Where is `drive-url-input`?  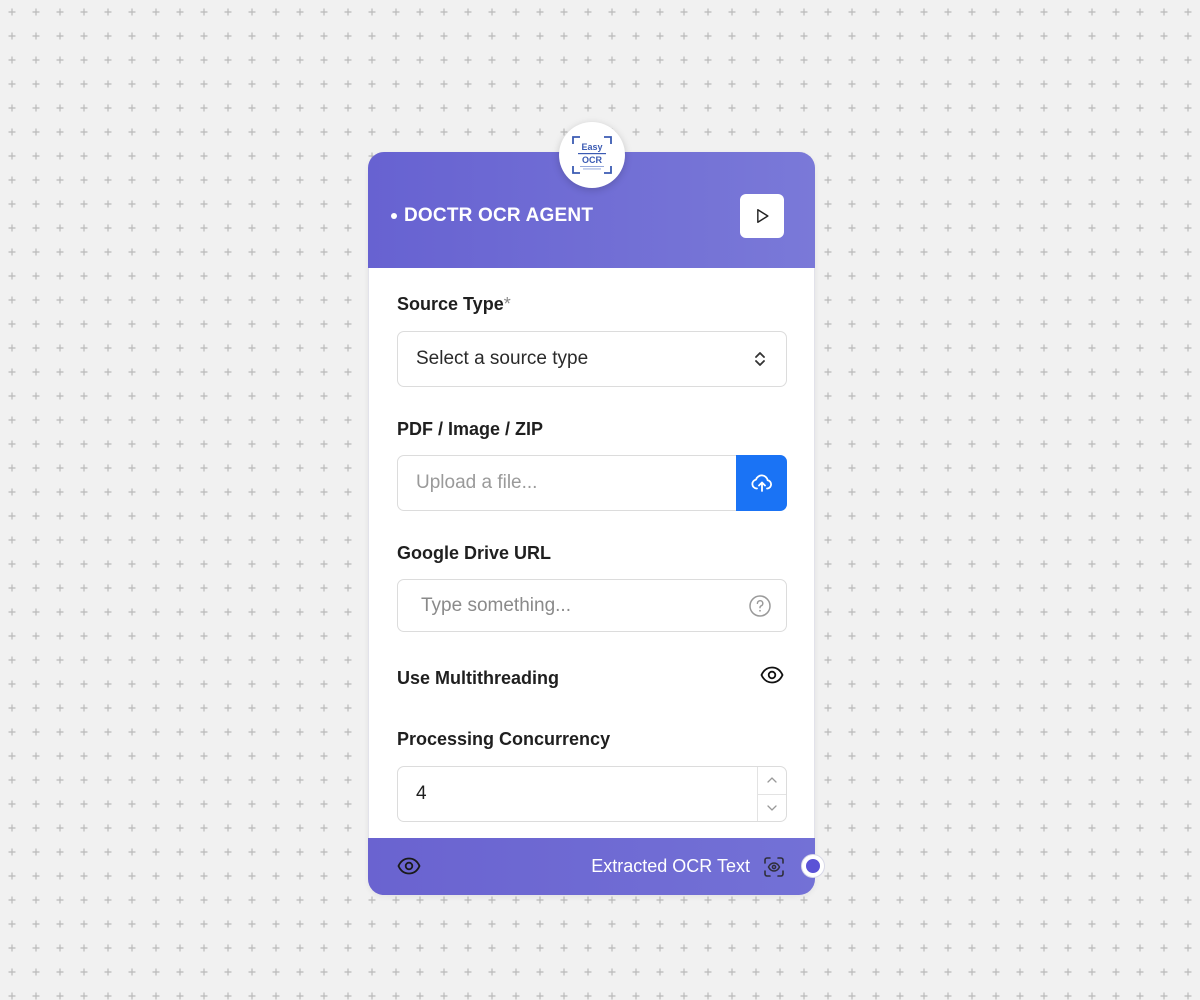 drive-url-input is located at coordinates (573, 605).